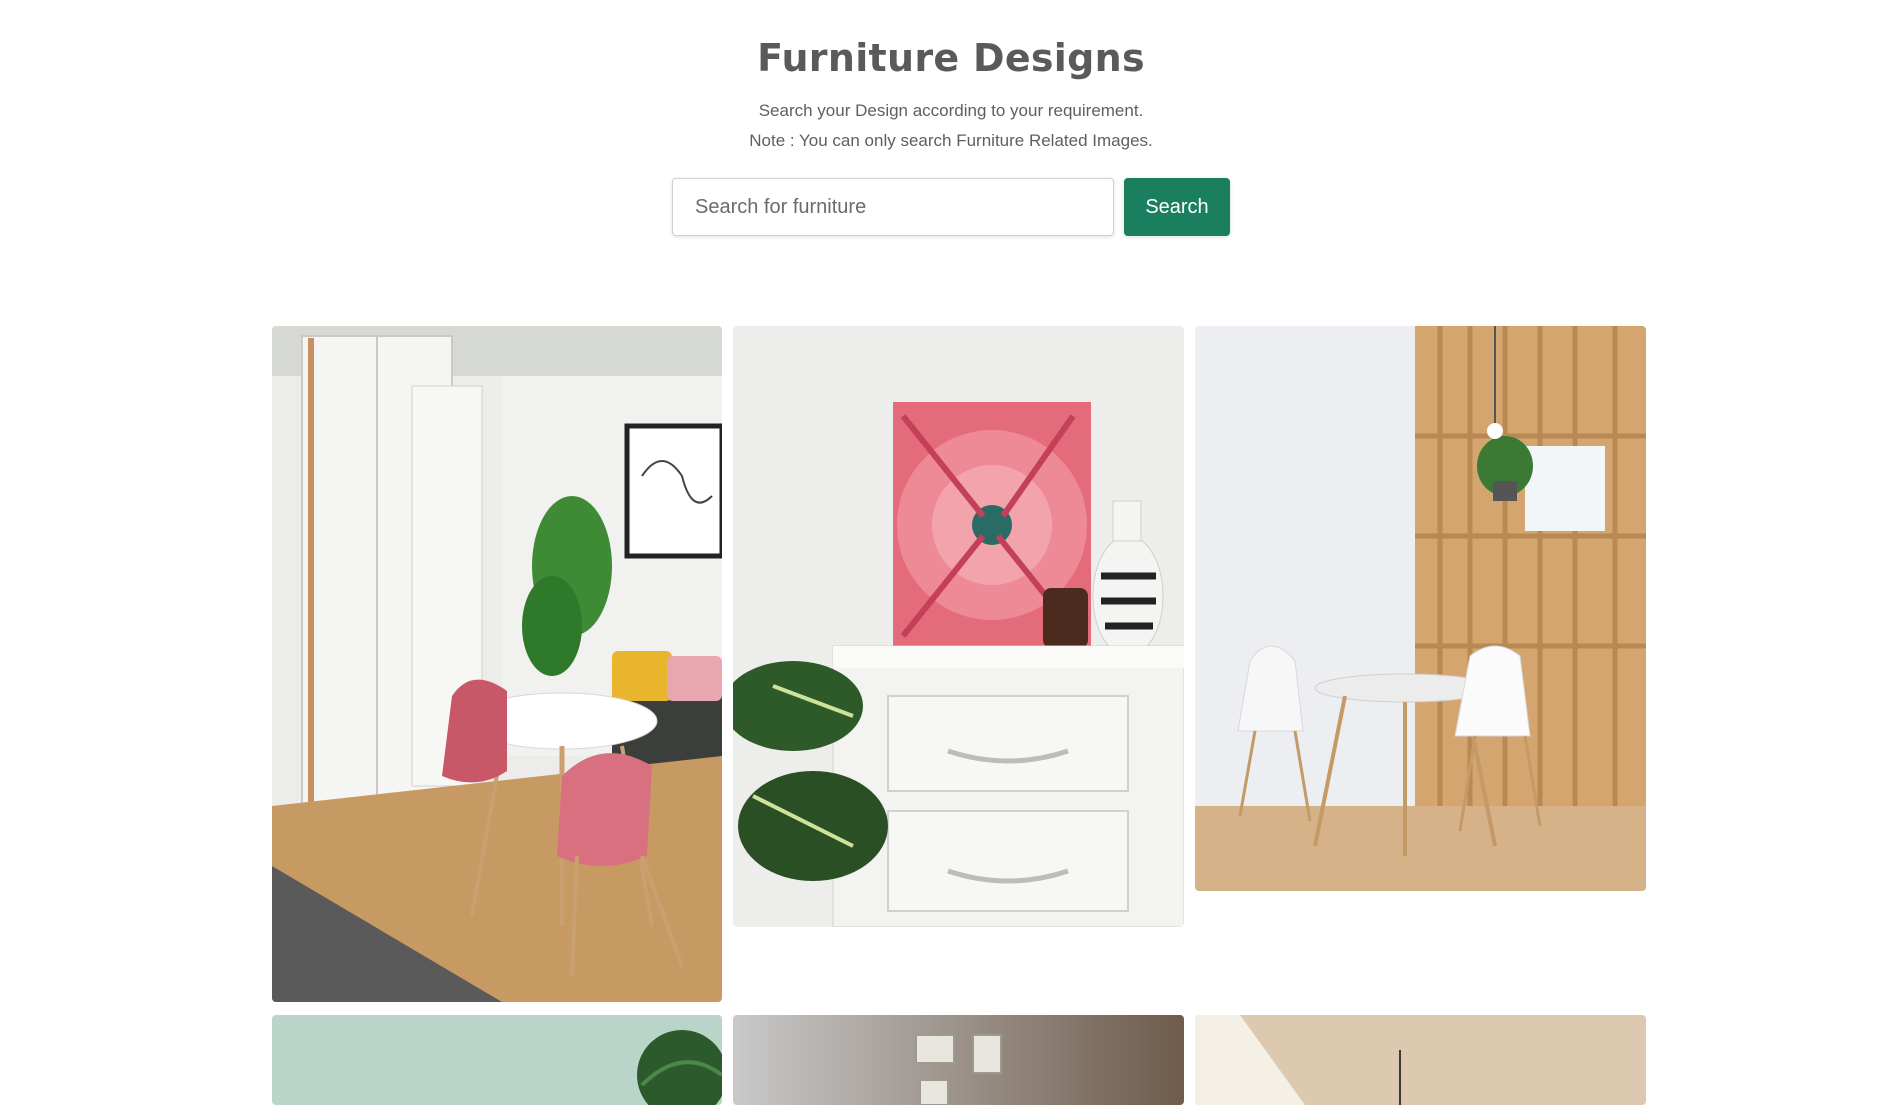 The width and height of the screenshot is (1902, 1105). I want to click on pink-flower-painting-dresser-photo, so click(958, 626).